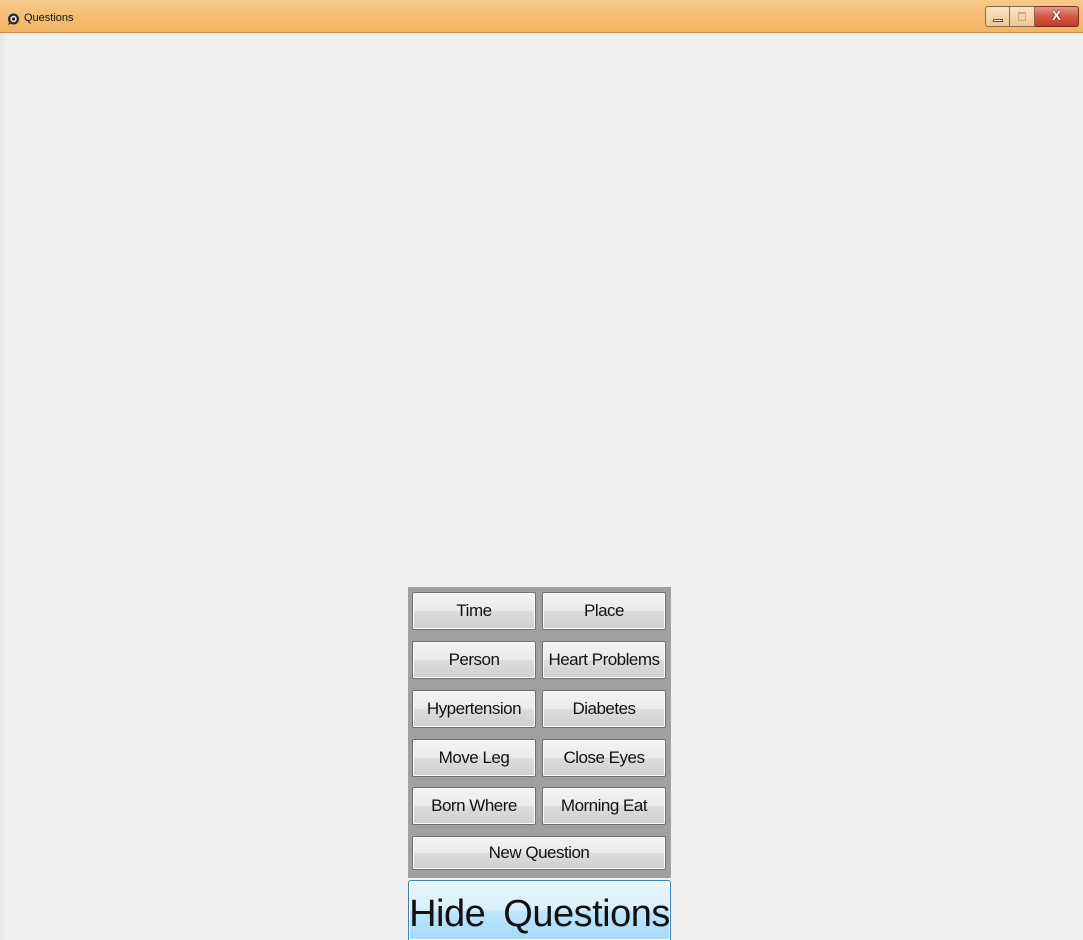  I want to click on time-button: Time, so click(474, 611).